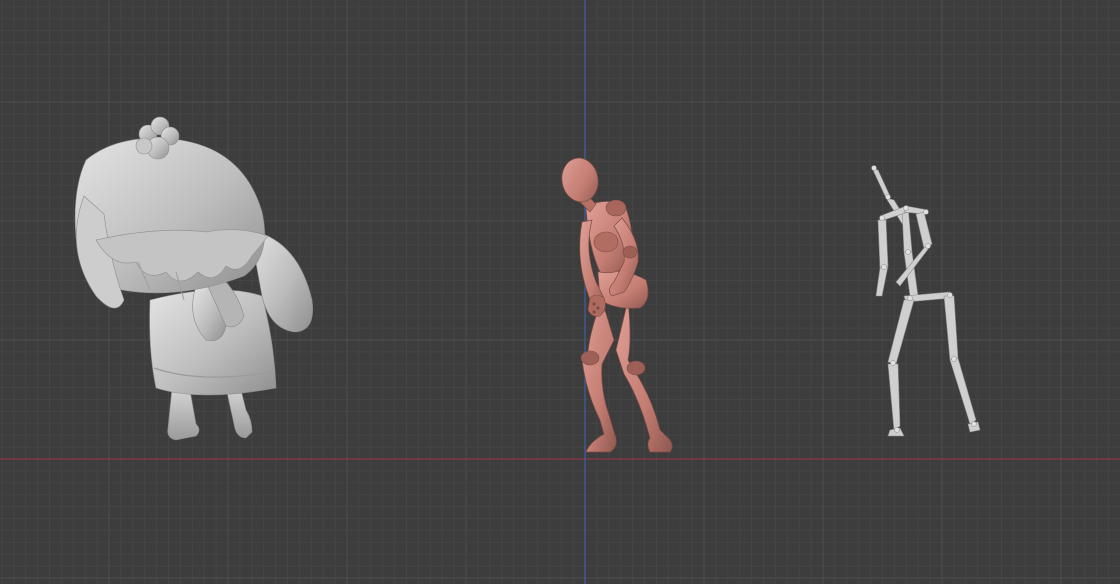 This screenshot has height=584, width=1120. What do you see at coordinates (926, 301) in the screenshot?
I see `armature` at bounding box center [926, 301].